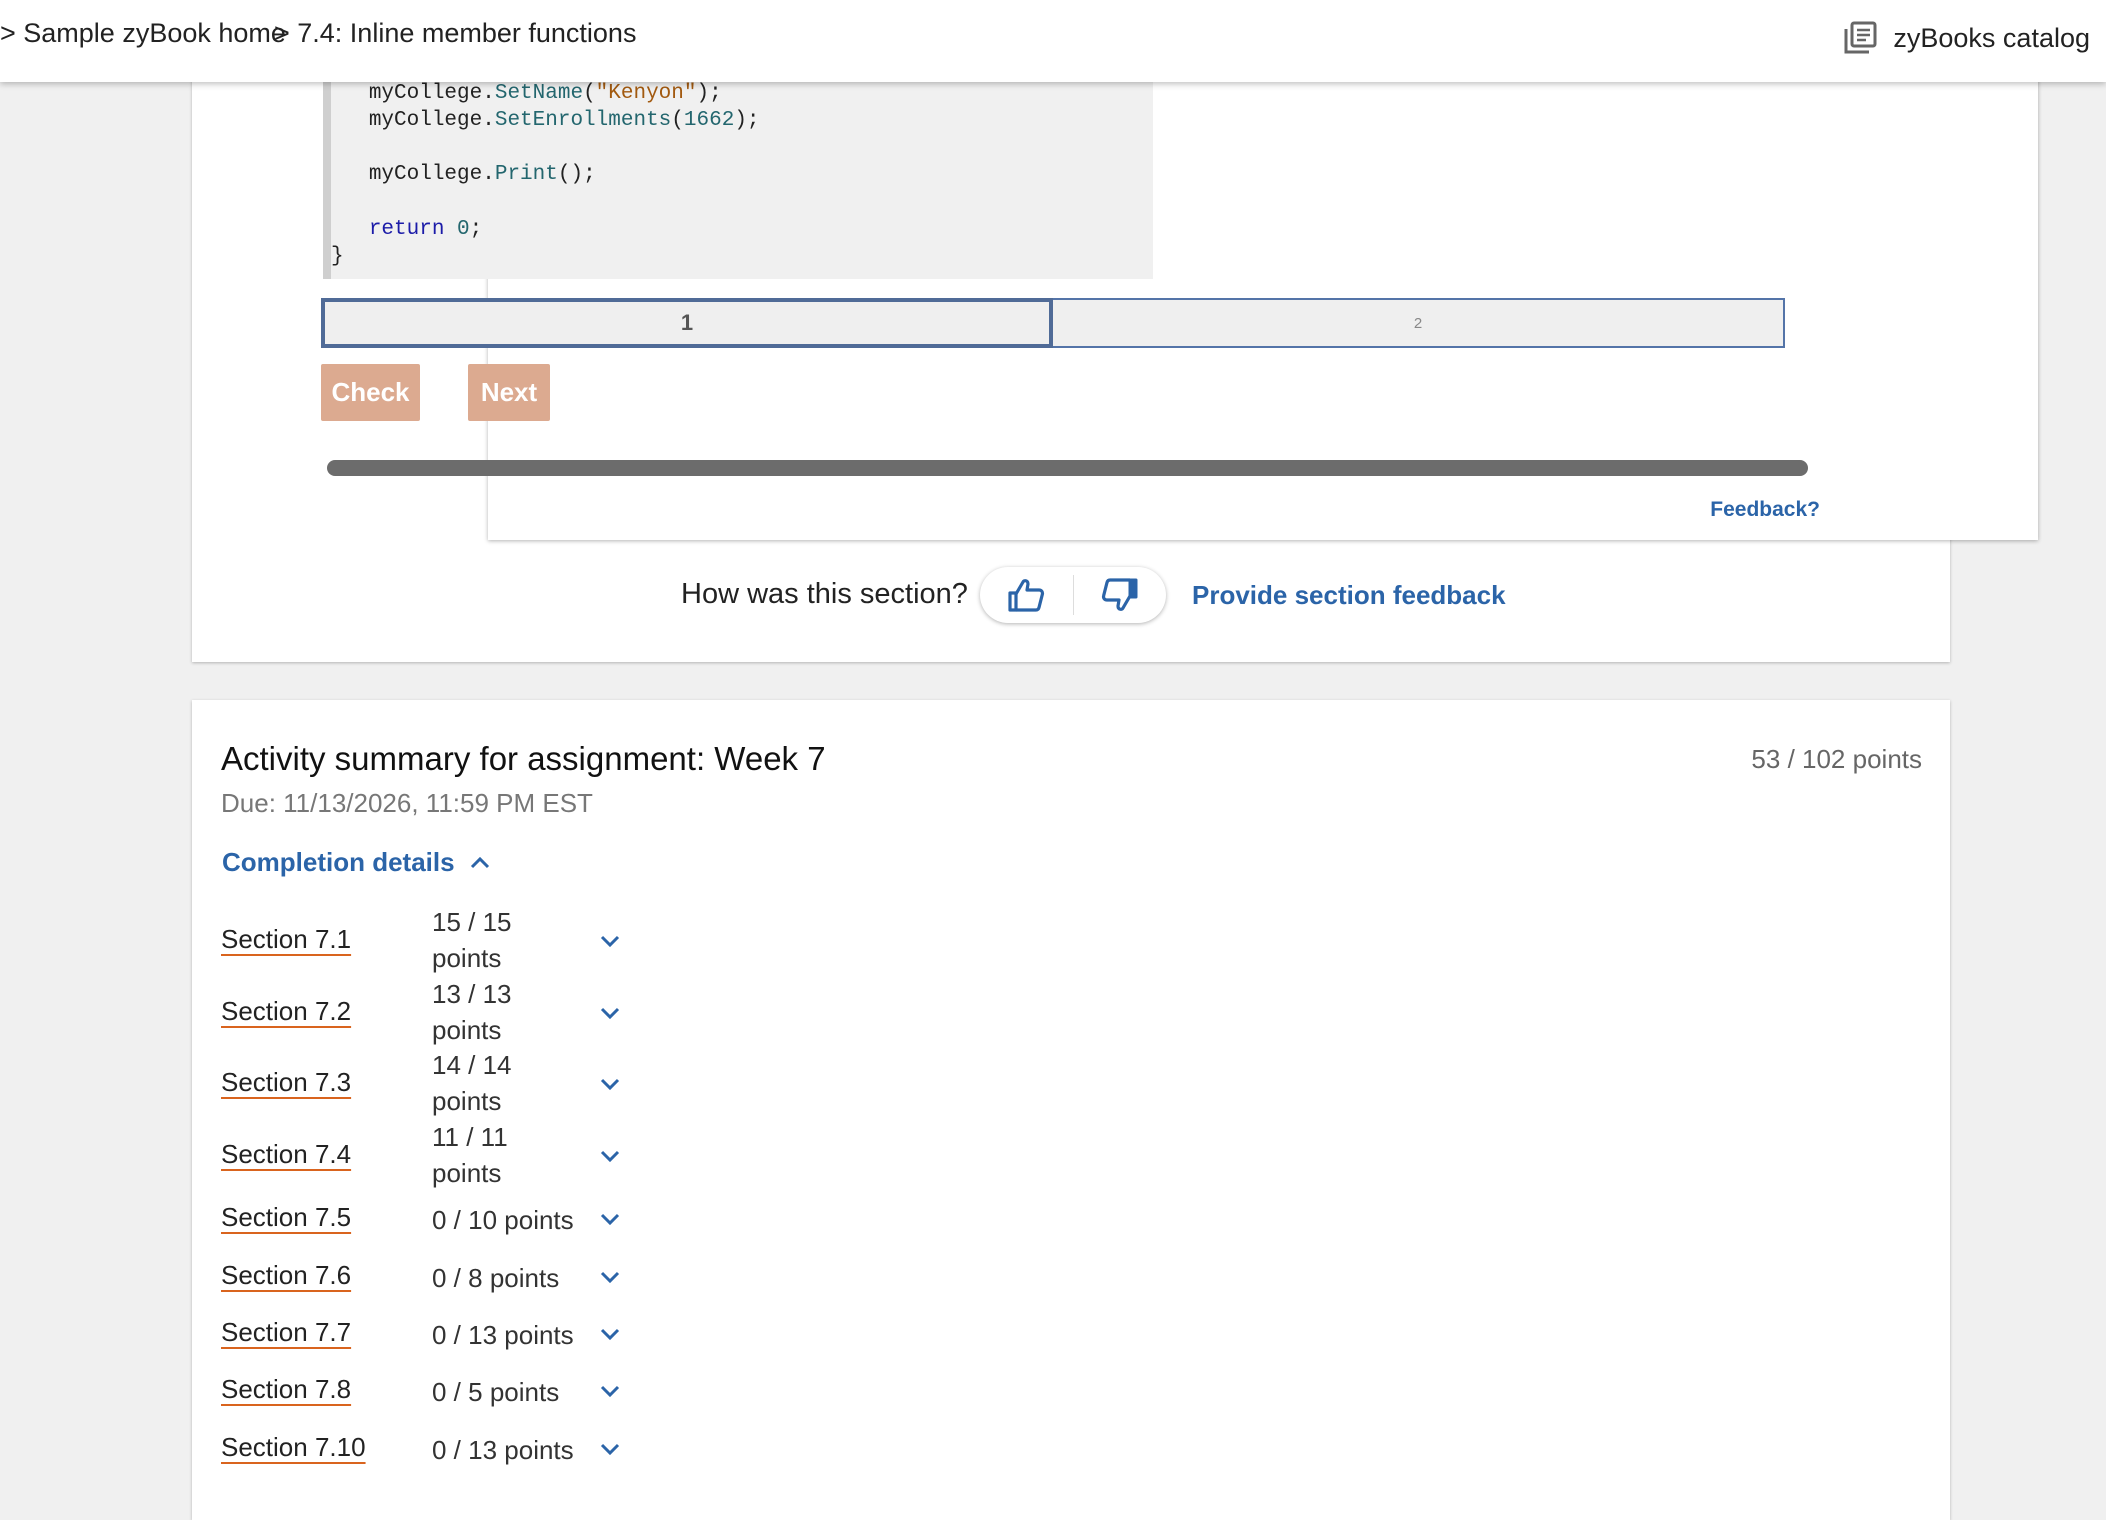 This screenshot has height=1520, width=2106. Describe the element at coordinates (286, 1154) in the screenshot. I see `section-link: Section 7.4` at that location.